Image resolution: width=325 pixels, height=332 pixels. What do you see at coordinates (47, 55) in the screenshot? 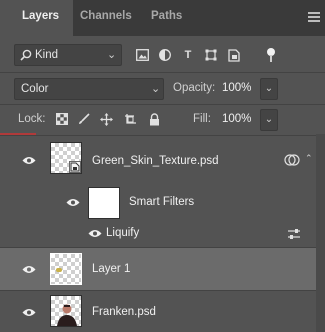
I see `filter-kind-label: Kind` at bounding box center [47, 55].